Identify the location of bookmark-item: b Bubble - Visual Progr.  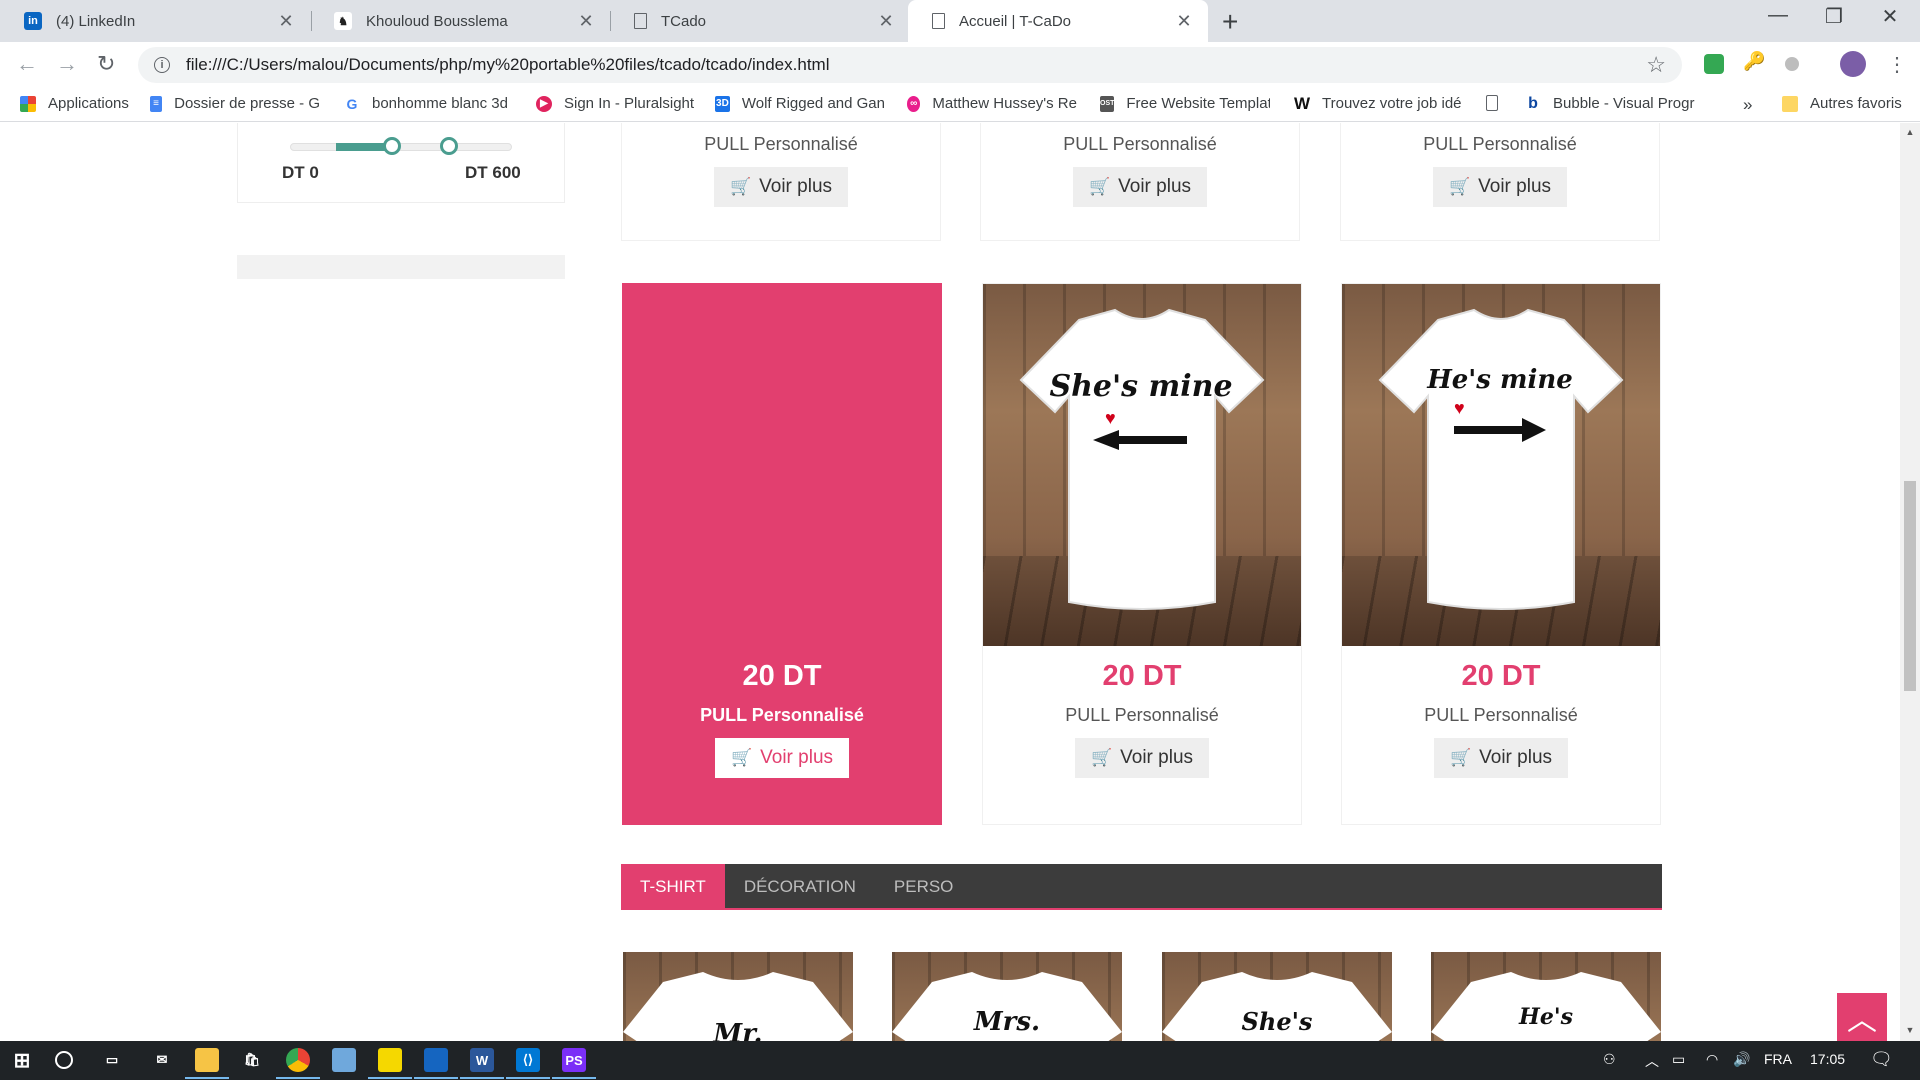
(1610, 103).